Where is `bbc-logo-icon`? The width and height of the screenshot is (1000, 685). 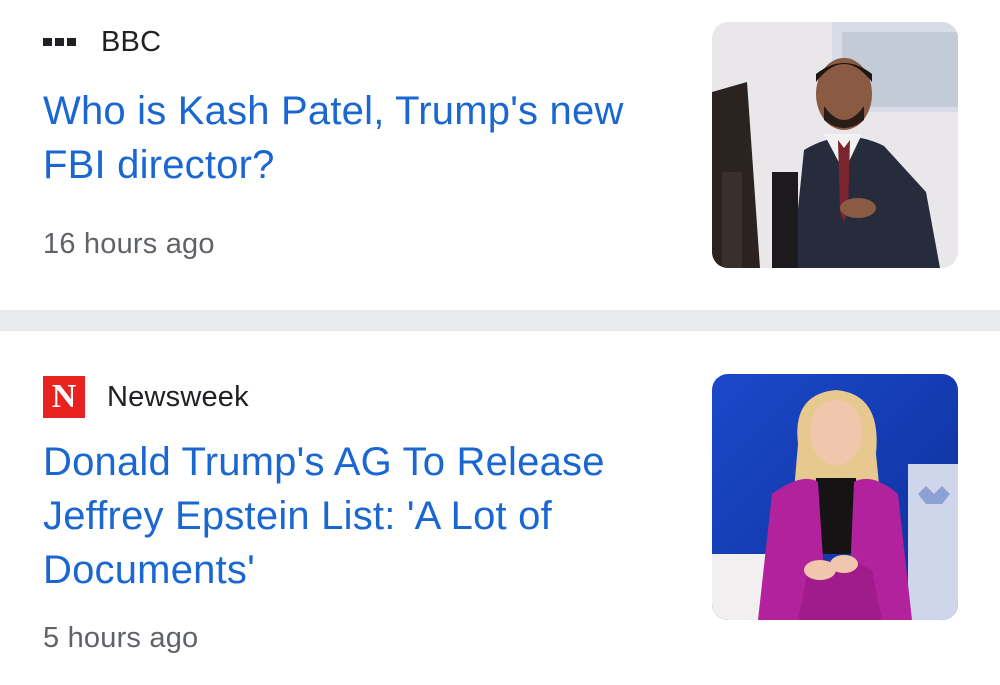 bbc-logo-icon is located at coordinates (61, 42).